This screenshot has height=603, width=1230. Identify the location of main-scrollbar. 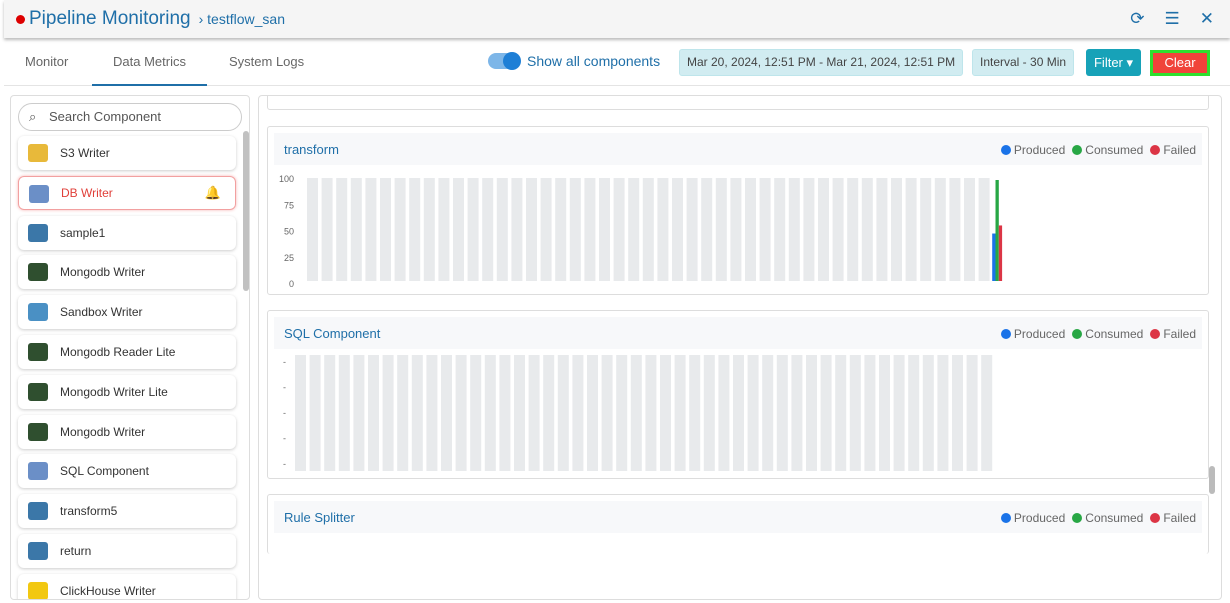
(1212, 480).